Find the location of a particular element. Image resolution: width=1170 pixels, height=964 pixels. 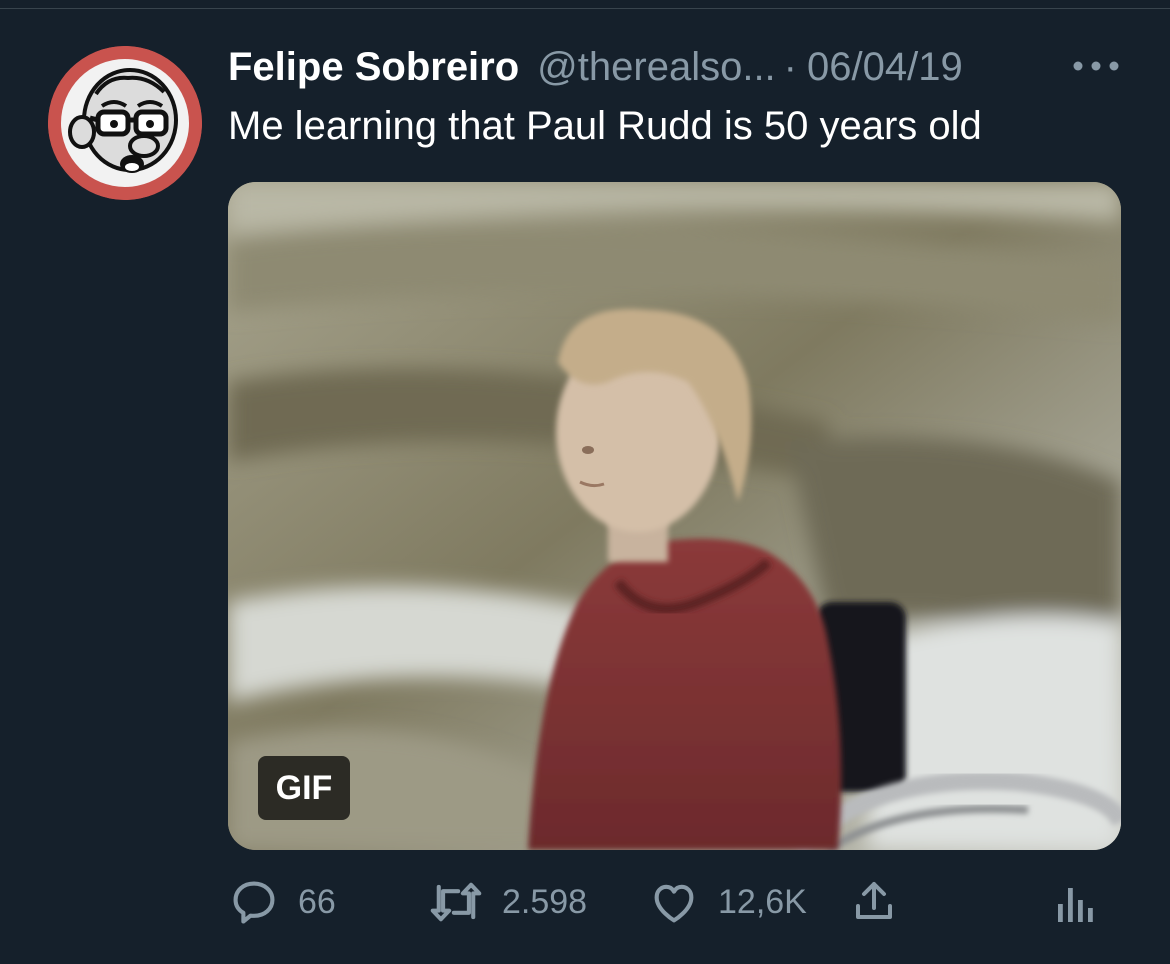

tweet-header: Felipe Sobreiro @therealso... · 06/04/19 is located at coordinates (678, 67).